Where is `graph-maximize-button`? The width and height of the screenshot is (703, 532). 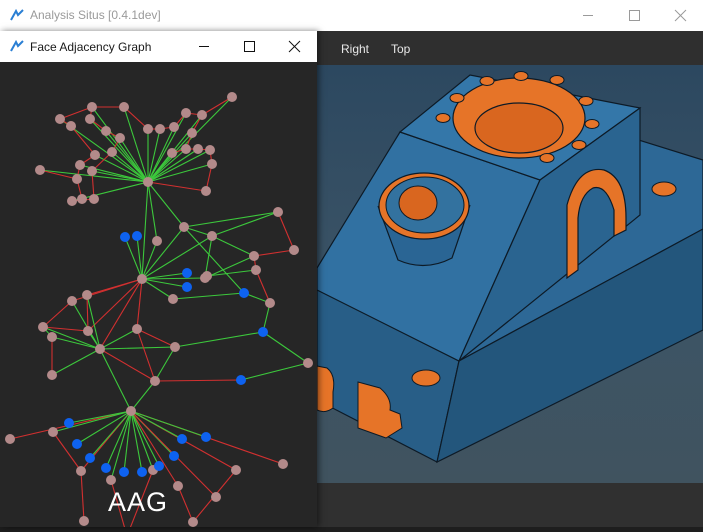
graph-maximize-button is located at coordinates (249, 46).